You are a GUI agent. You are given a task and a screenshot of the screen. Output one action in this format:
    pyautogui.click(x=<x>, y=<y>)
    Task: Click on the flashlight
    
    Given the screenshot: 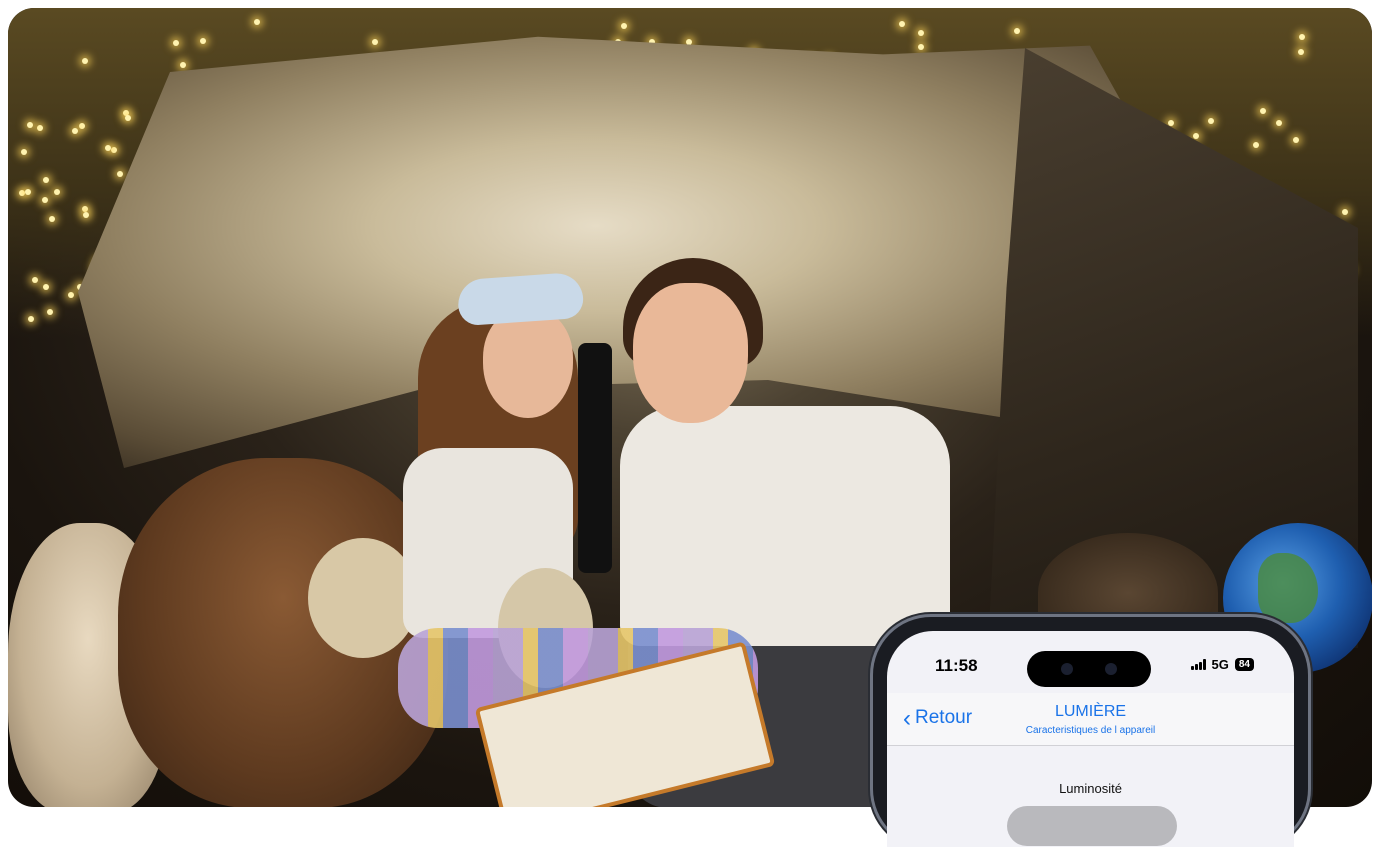 What is the action you would take?
    pyautogui.click(x=595, y=458)
    